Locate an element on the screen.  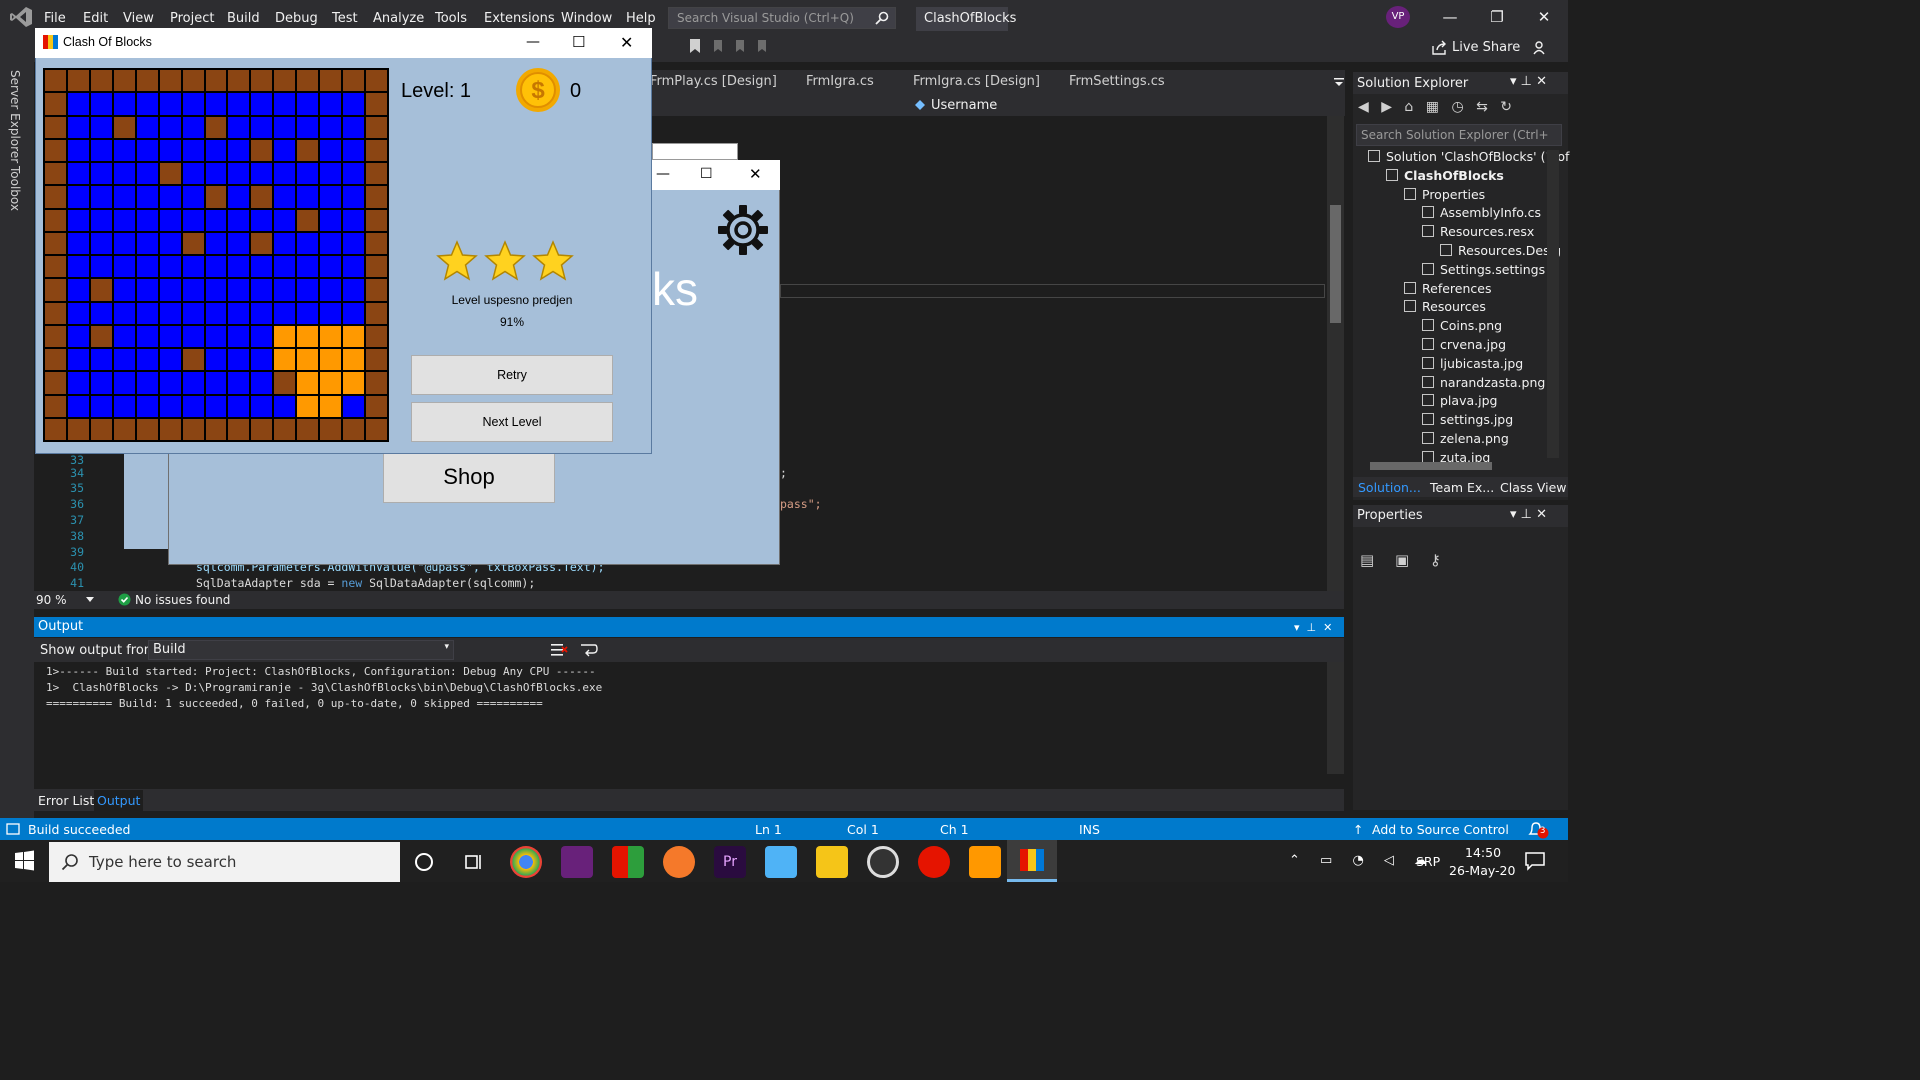
settings-gear-icon is located at coordinates (743, 230).